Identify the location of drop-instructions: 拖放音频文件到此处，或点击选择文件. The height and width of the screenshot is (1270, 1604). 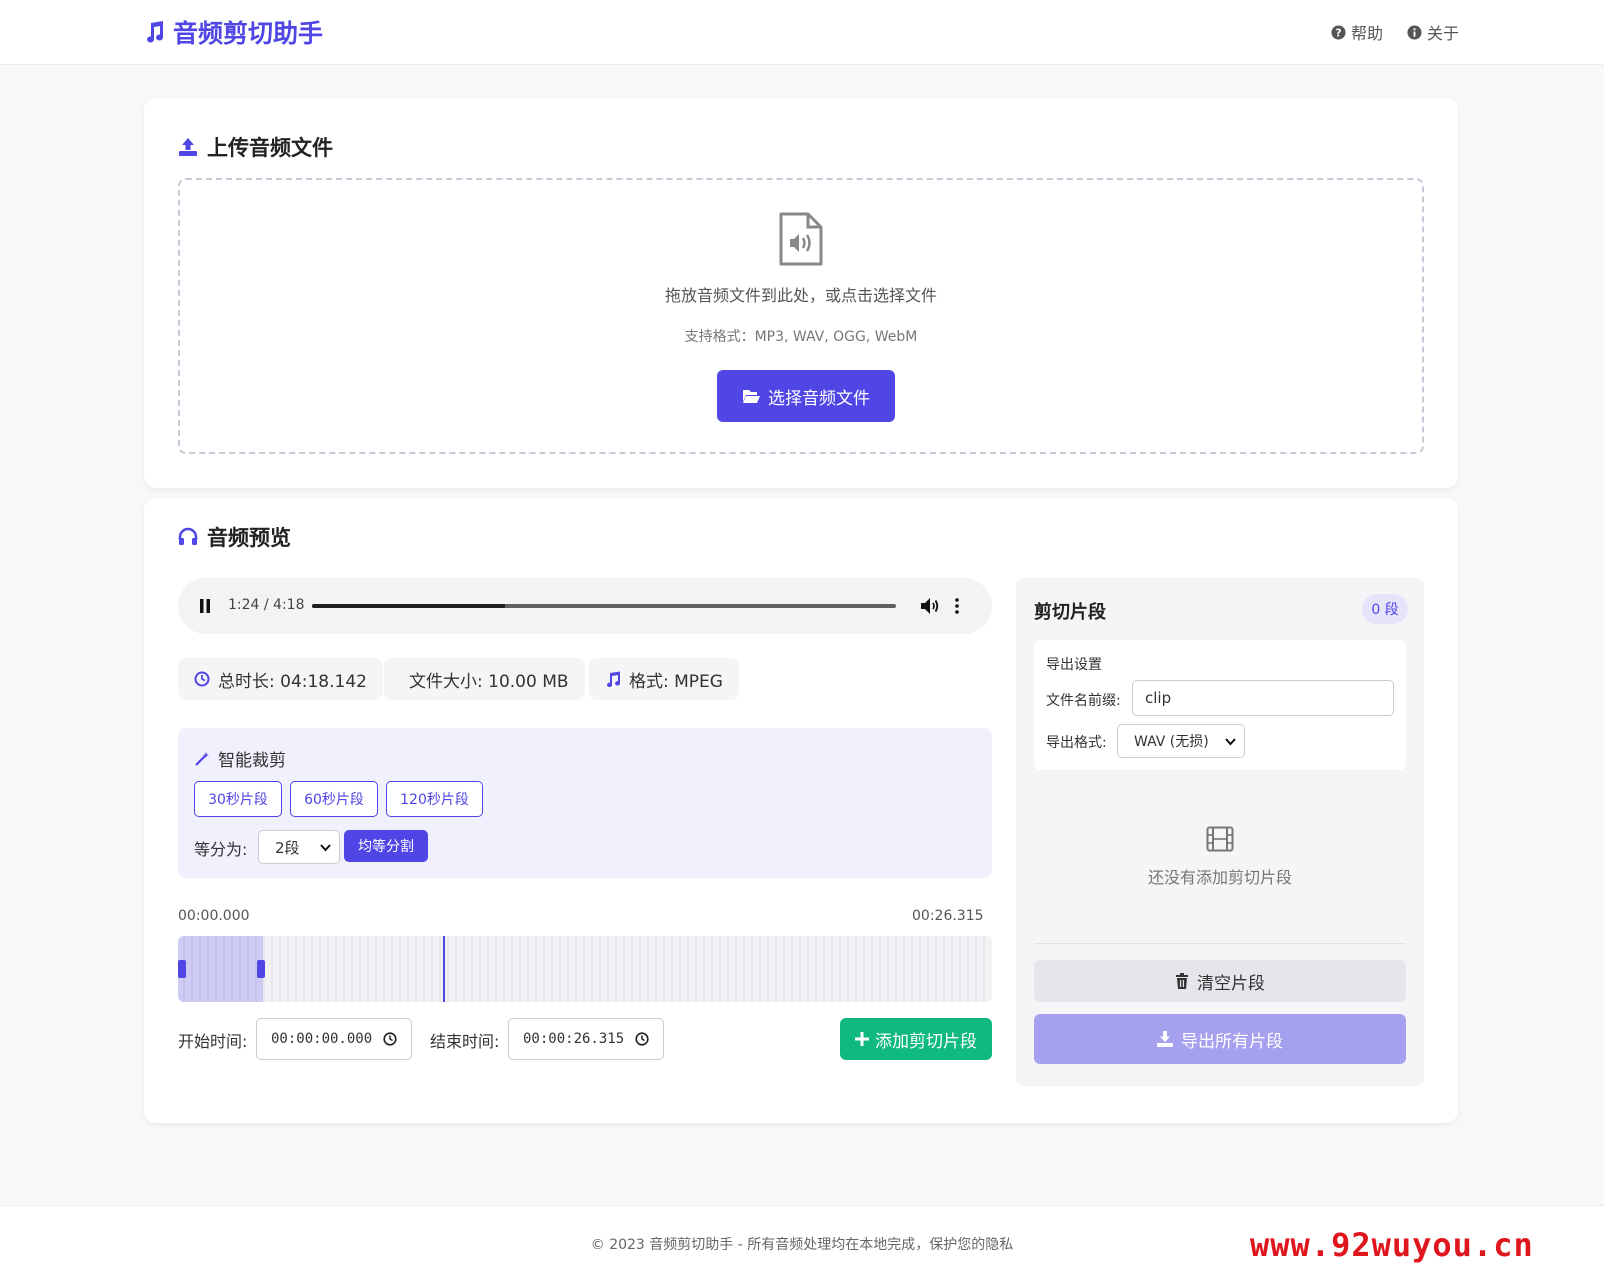
(800, 295).